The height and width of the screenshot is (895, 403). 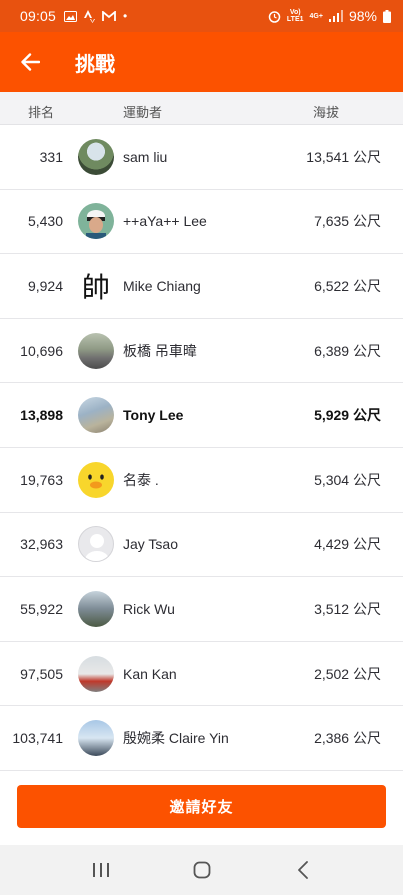 I want to click on home-button, so click(x=202, y=870).